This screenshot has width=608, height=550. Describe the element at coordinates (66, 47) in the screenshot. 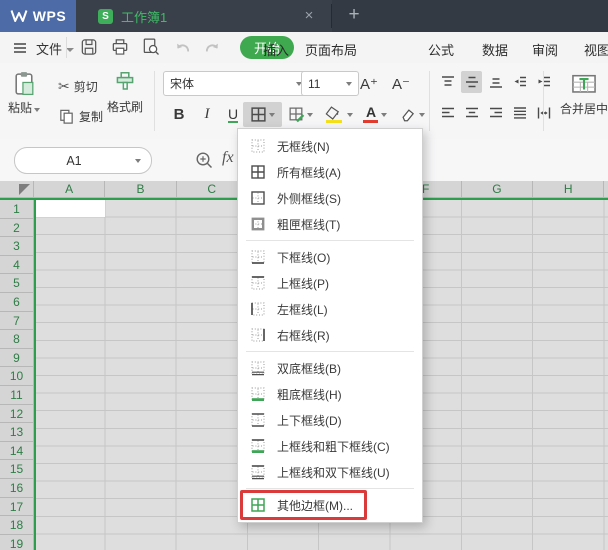

I see `menubar-separator` at that location.